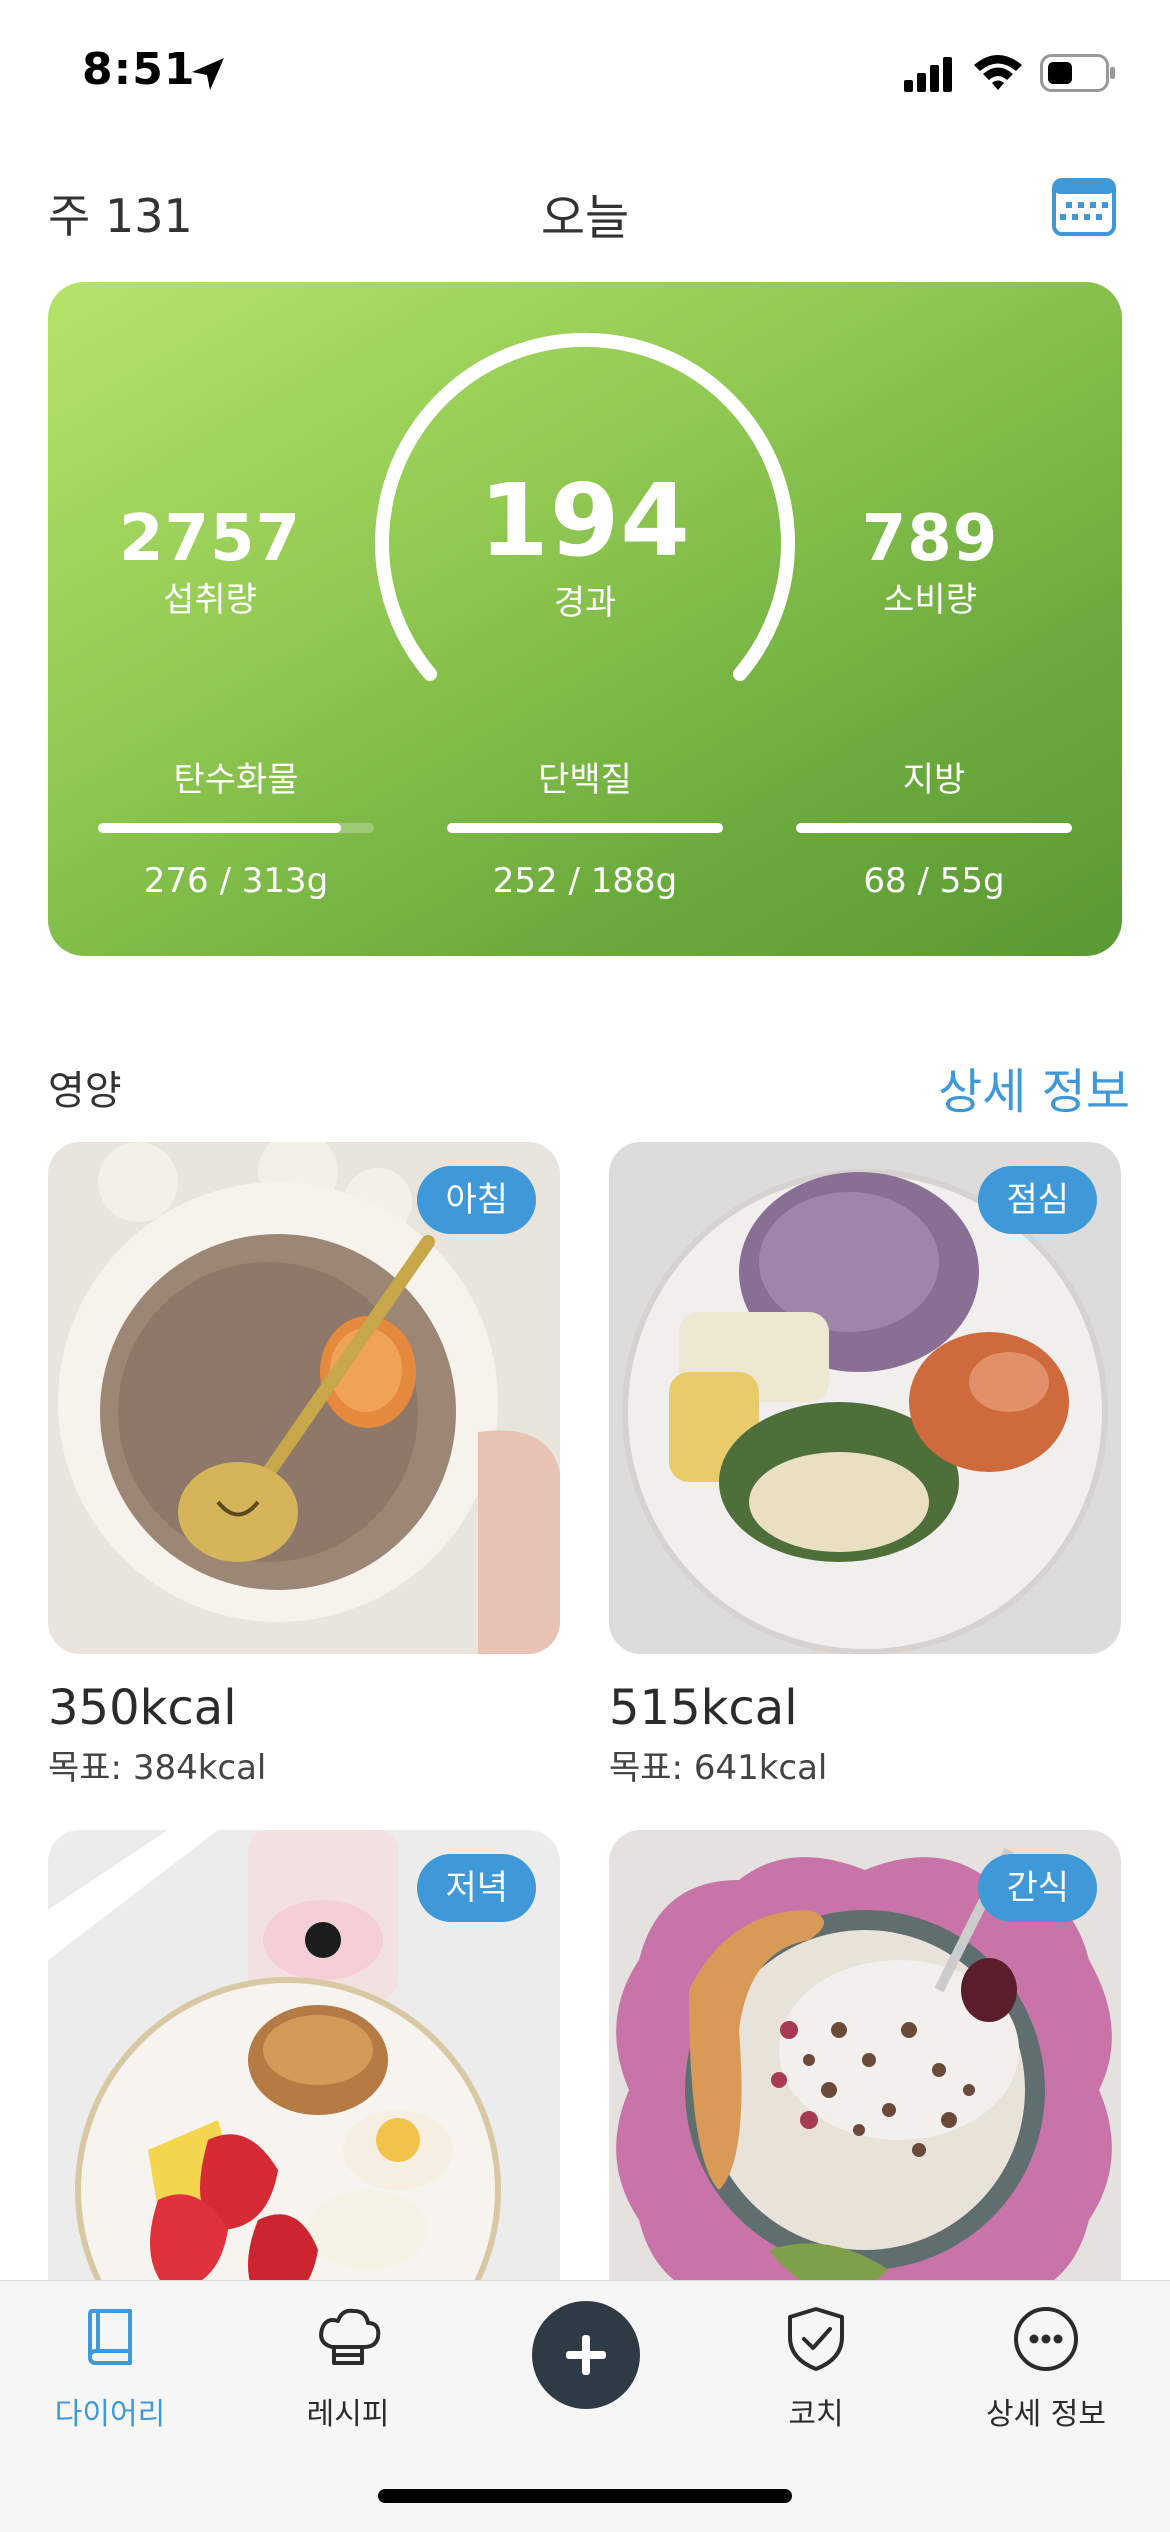 The height and width of the screenshot is (2532, 1170). Describe the element at coordinates (934, 780) in the screenshot. I see `macro-name: 지방` at that location.